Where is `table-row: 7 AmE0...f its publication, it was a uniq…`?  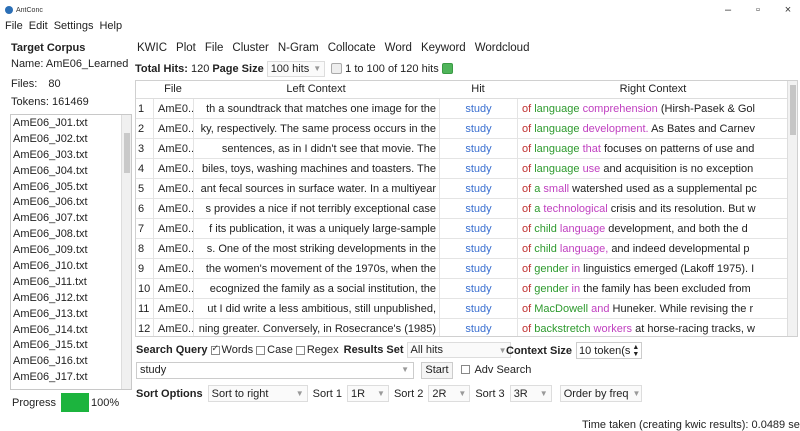
table-row: 7 AmE0...f its publication, it was a uniq… is located at coordinates (466, 229).